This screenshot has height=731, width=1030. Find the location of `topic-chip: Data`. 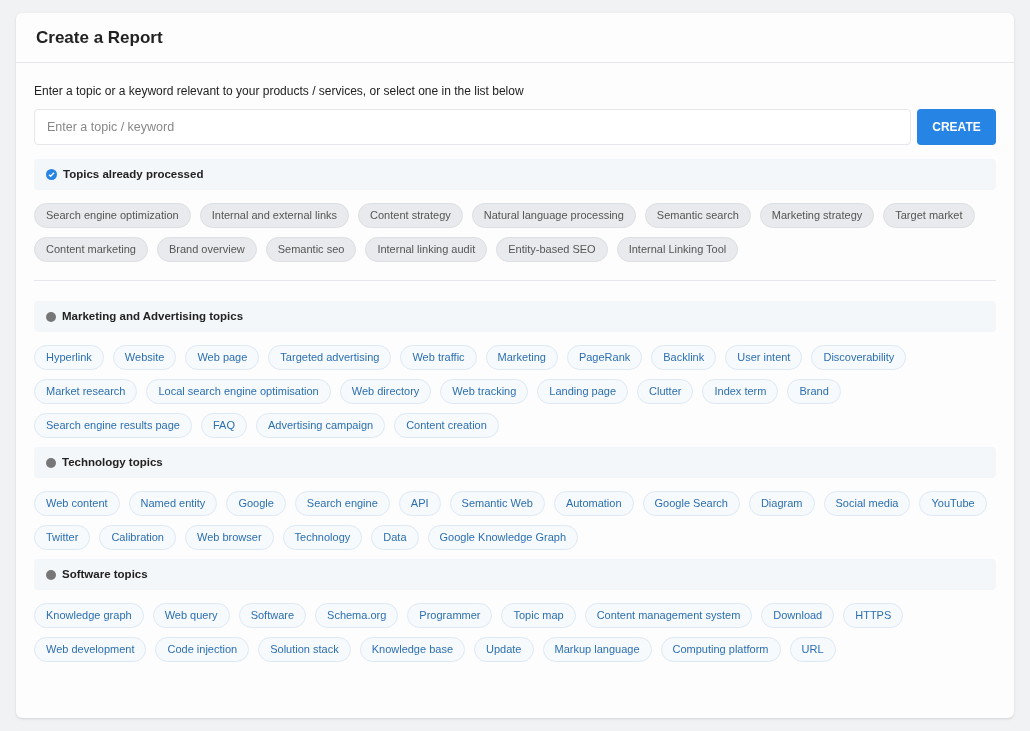

topic-chip: Data is located at coordinates (395, 537).